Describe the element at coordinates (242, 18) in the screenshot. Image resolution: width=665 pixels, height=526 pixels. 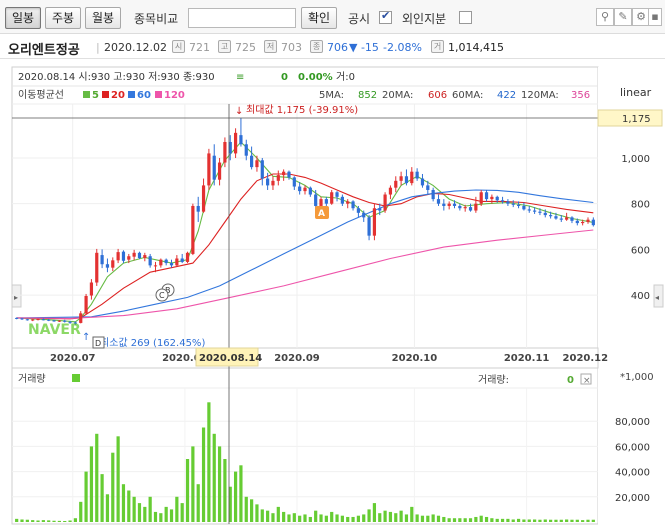
I see `compare-search-input` at that location.